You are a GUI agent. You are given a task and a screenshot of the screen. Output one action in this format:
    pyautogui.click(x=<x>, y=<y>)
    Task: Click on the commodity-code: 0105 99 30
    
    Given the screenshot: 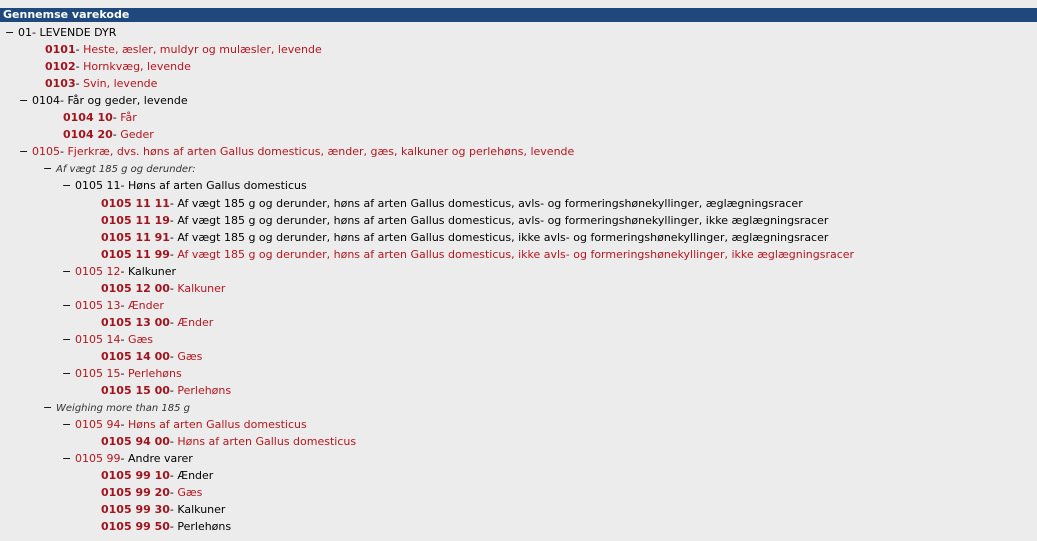 What is the action you would take?
    pyautogui.click(x=135, y=509)
    